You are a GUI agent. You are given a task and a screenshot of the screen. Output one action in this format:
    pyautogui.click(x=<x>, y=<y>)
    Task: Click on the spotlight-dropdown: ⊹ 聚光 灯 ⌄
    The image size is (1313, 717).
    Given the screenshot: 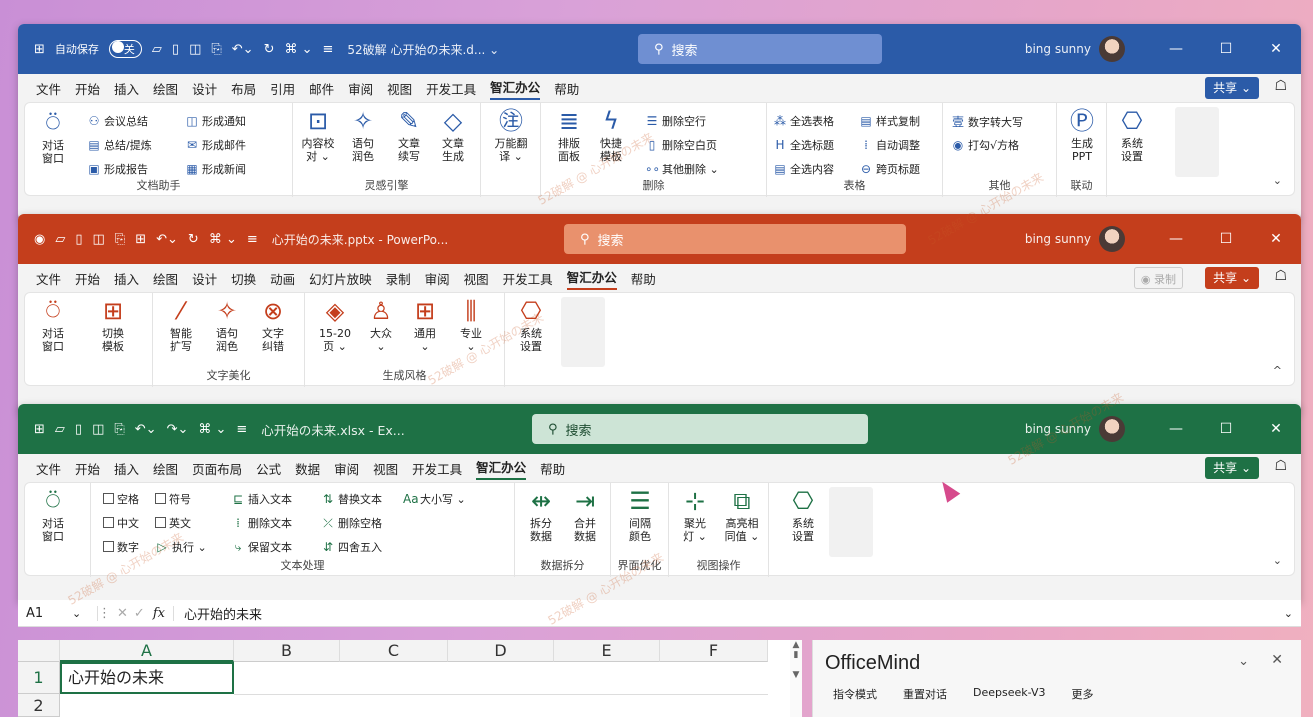 What is the action you would take?
    pyautogui.click(x=695, y=515)
    